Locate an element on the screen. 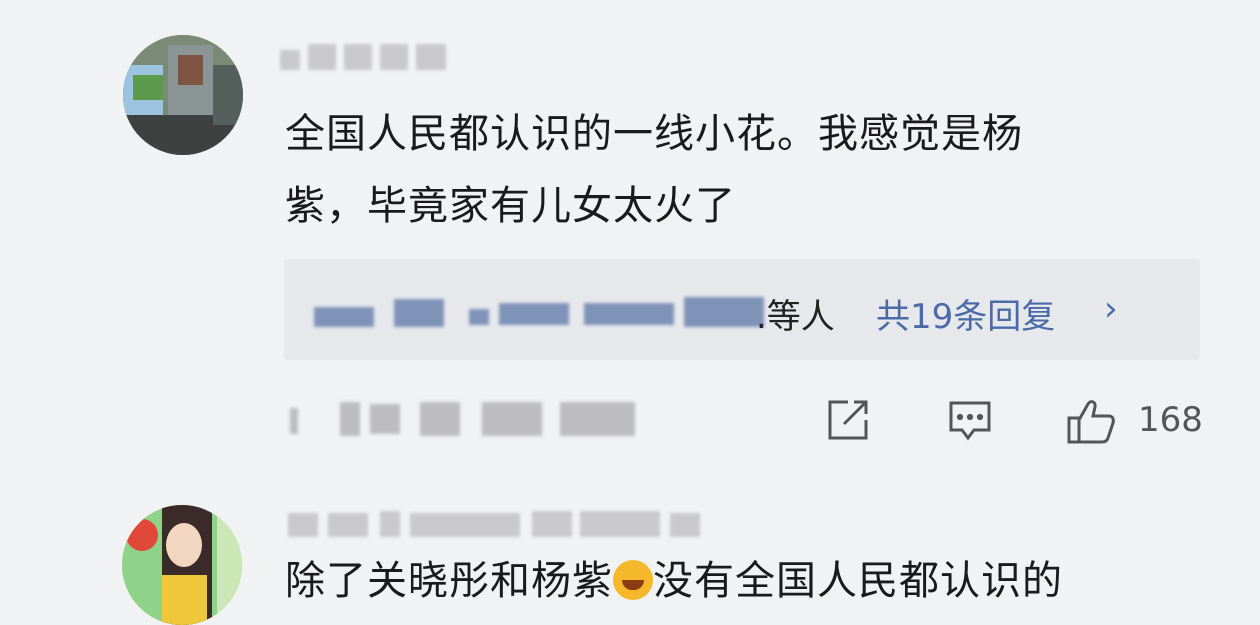 Image resolution: width=1260 pixels, height=625 pixels. comment-text-part: 没有全国人民都认识的 is located at coordinates (858, 581).